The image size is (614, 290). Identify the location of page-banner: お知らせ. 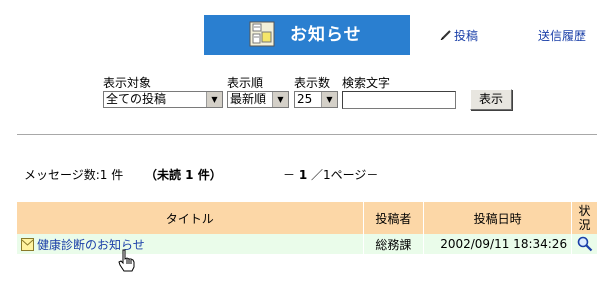
(307, 35).